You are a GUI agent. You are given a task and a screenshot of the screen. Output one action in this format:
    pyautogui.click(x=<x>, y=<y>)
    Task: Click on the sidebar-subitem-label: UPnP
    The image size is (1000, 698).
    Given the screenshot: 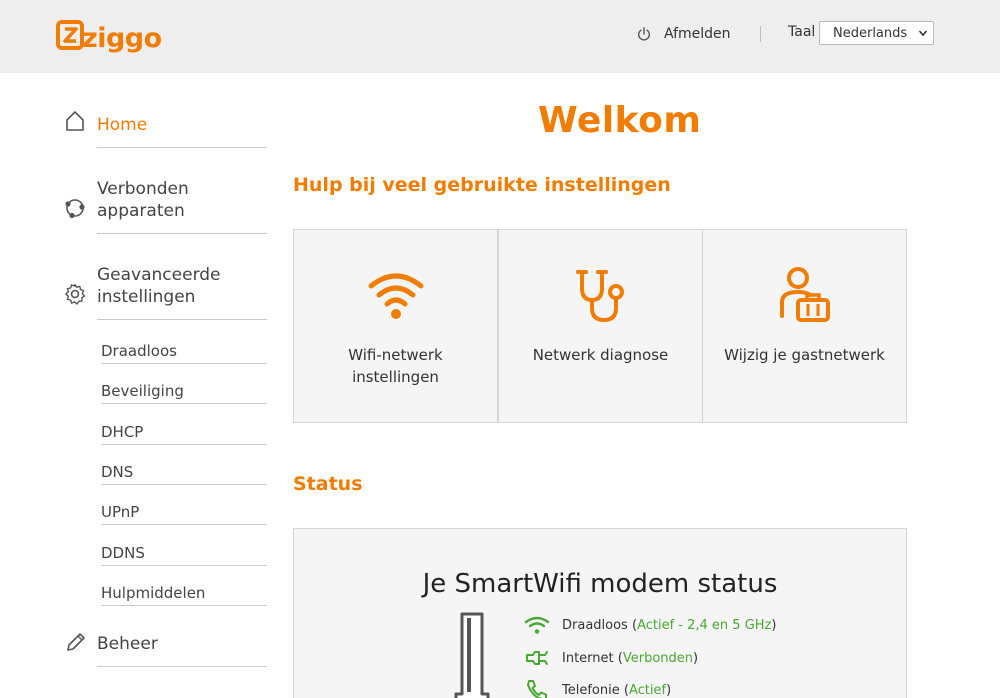 What is the action you would take?
    pyautogui.click(x=120, y=512)
    